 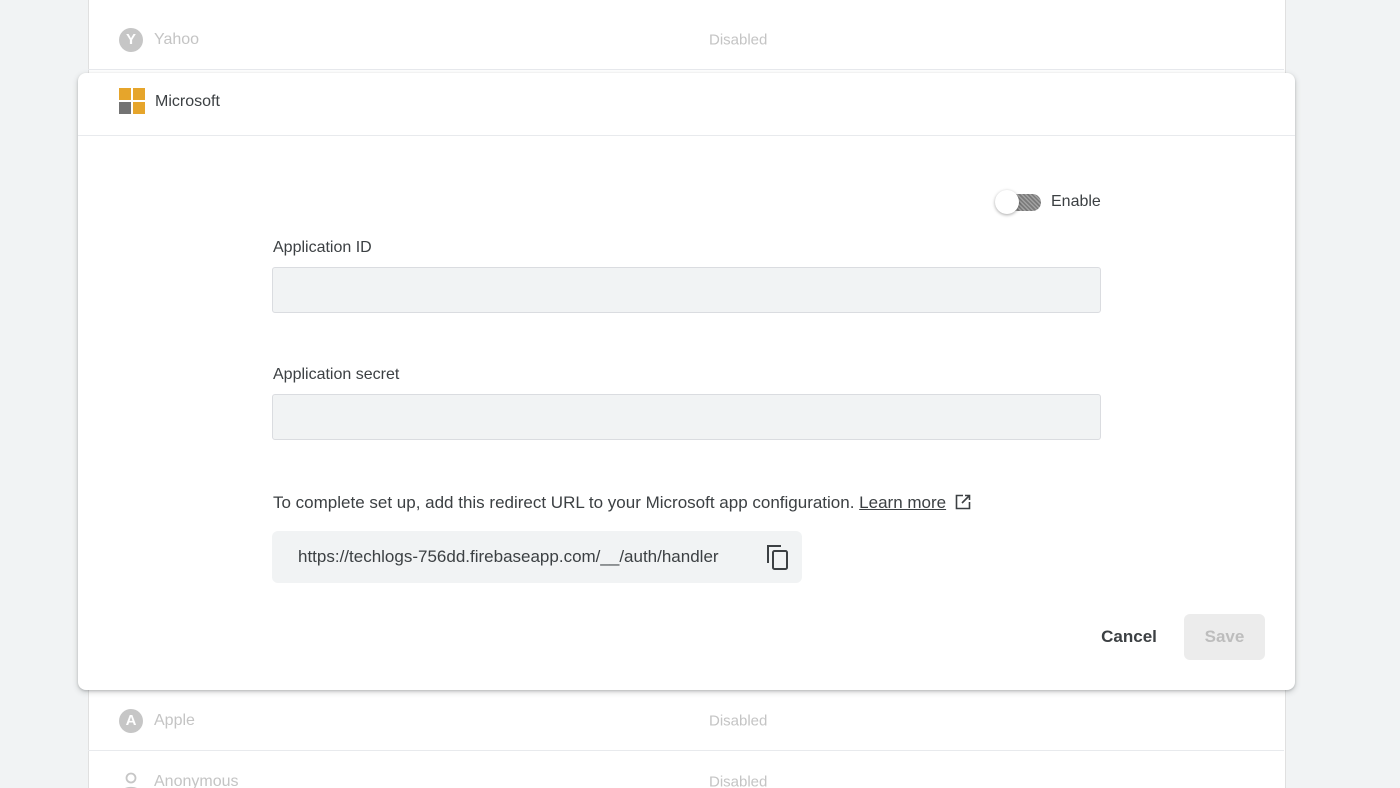 What do you see at coordinates (902, 502) in the screenshot?
I see `learn-more-link: Learn more` at bounding box center [902, 502].